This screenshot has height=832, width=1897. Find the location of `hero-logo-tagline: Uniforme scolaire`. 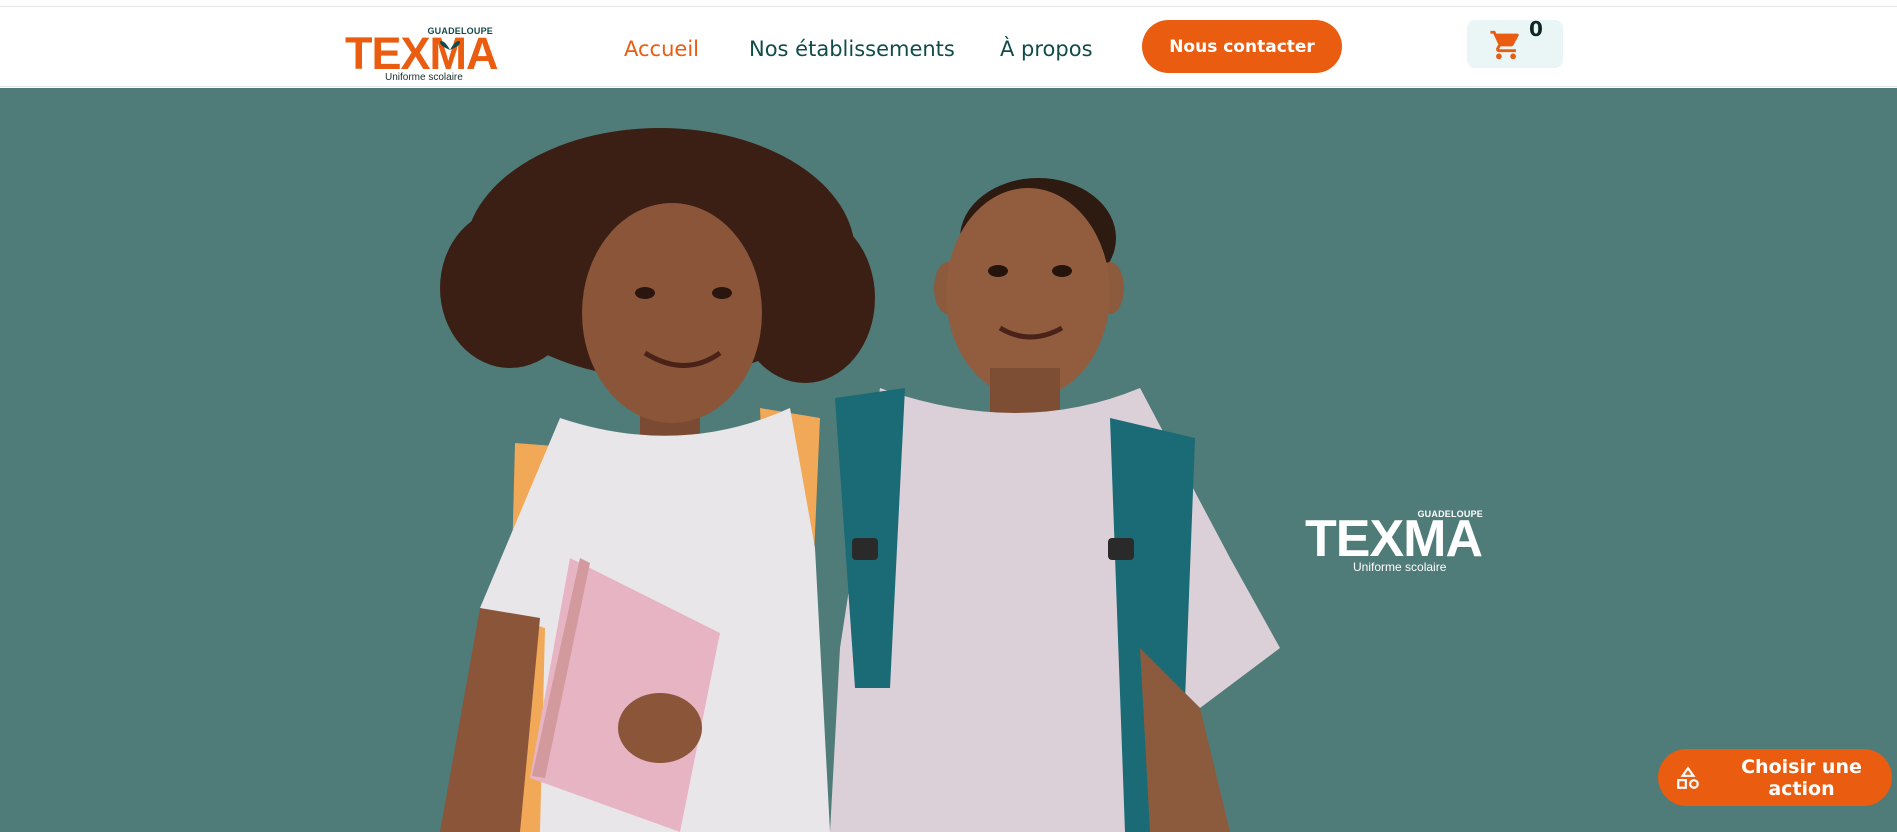

hero-logo-tagline: Uniforme scolaire is located at coordinates (1400, 567).